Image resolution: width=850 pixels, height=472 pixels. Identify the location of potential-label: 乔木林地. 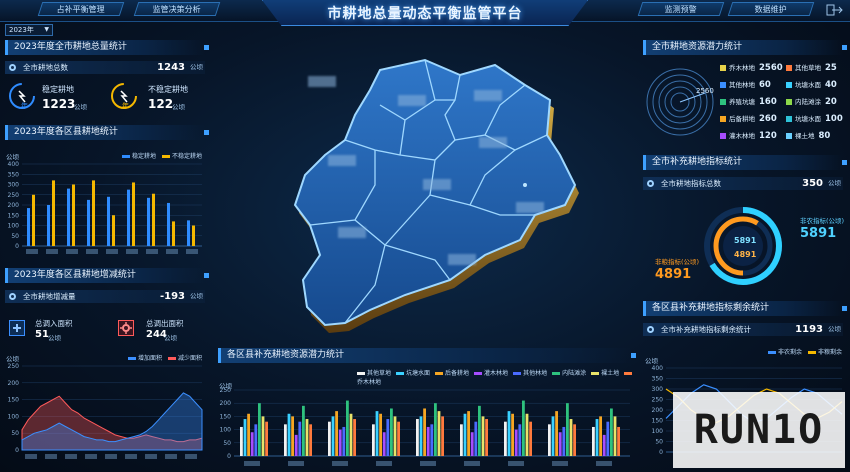
(742, 68).